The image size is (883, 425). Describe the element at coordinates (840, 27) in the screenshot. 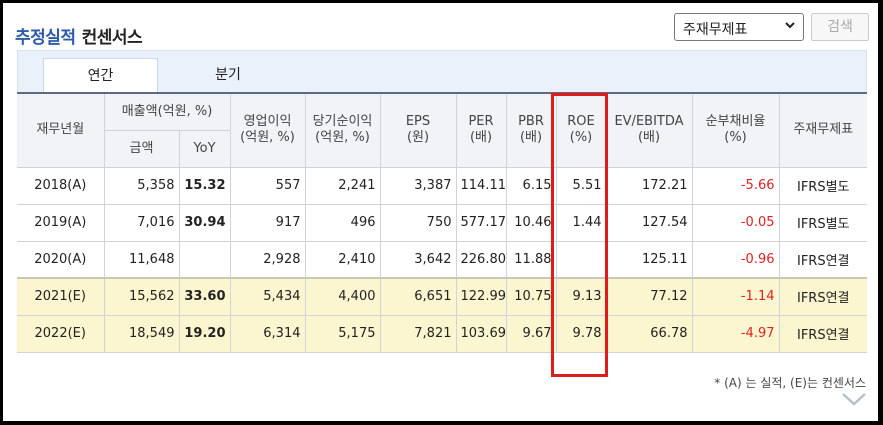

I see `search-button: 검색` at that location.